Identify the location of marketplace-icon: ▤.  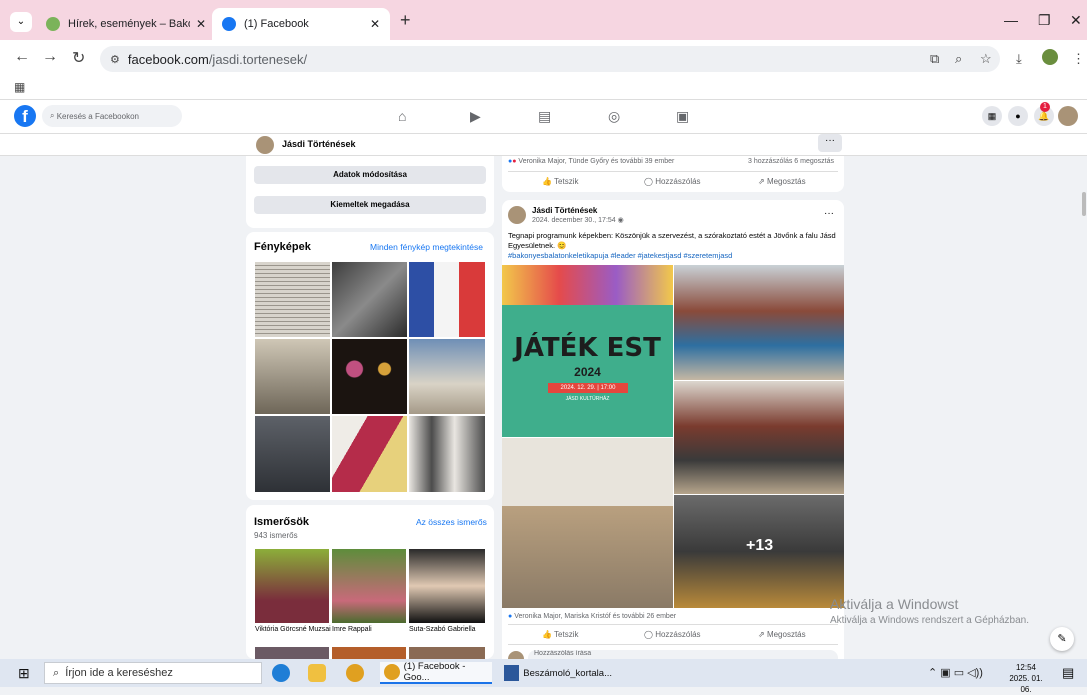
(544, 116).